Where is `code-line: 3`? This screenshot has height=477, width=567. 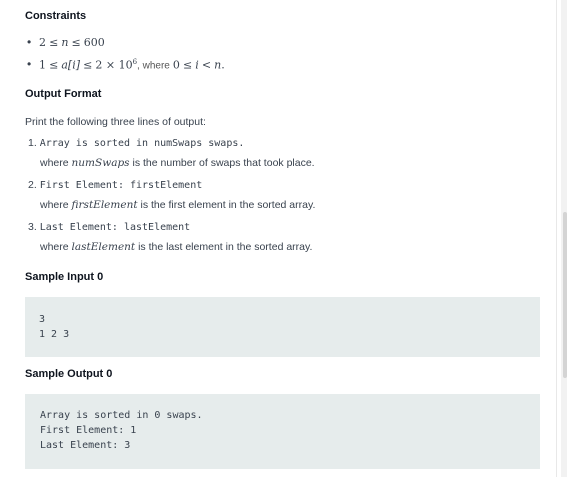 code-line: 3 is located at coordinates (42, 319).